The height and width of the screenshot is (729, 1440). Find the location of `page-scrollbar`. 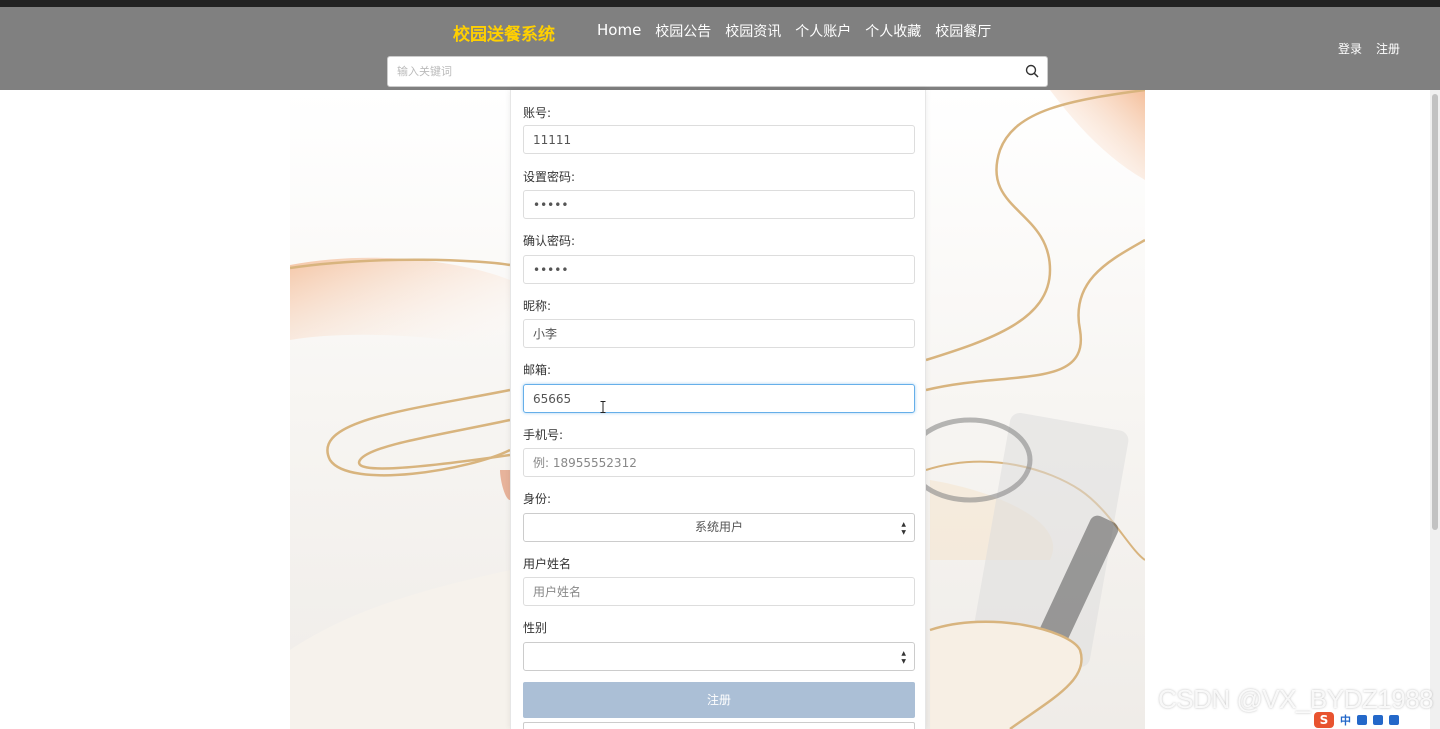

page-scrollbar is located at coordinates (1435, 409).